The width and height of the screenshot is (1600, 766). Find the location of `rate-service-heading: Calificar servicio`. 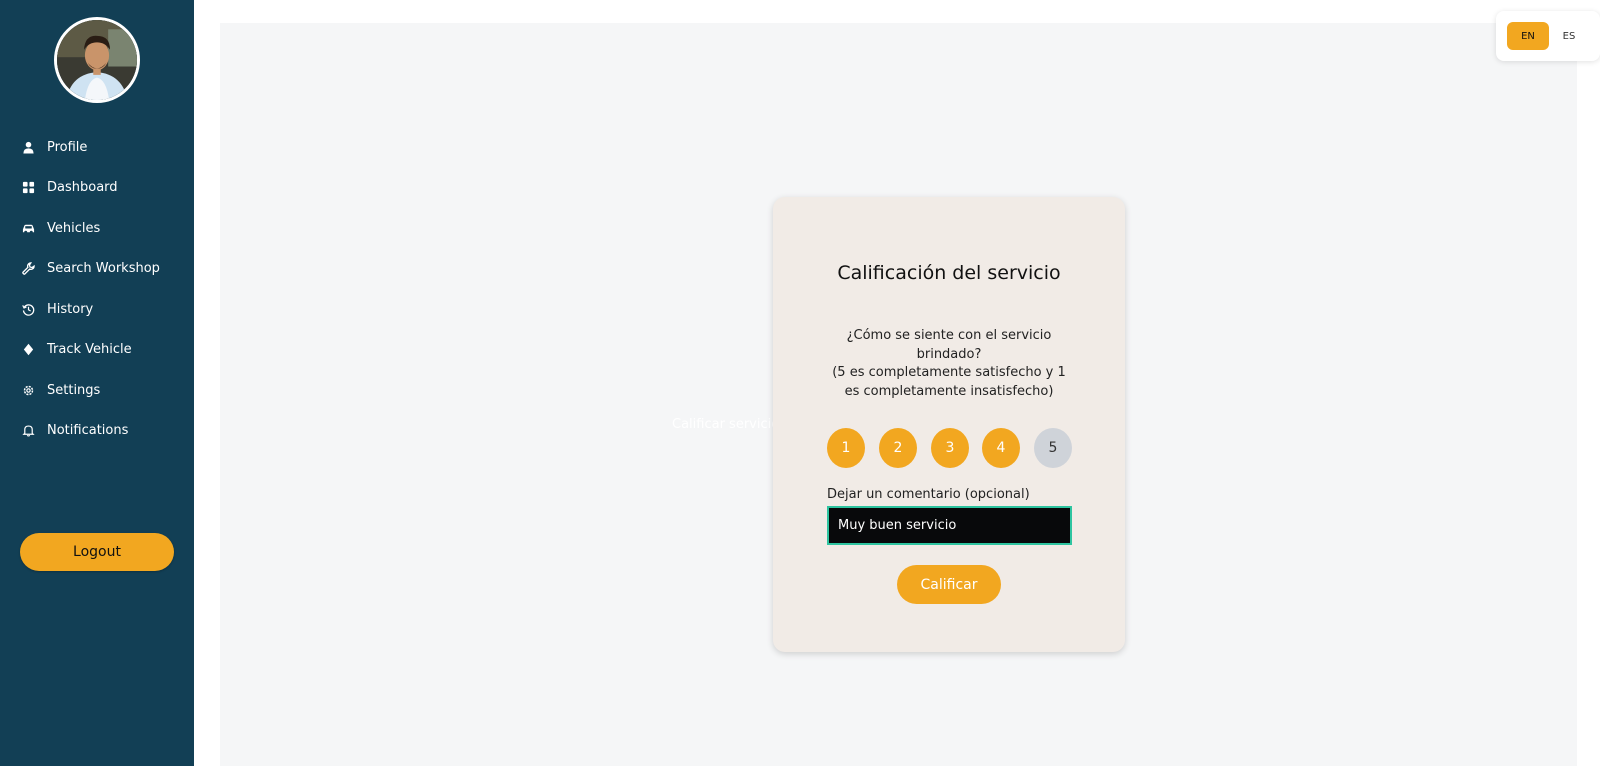

rate-service-heading: Calificar servicio is located at coordinates (726, 424).